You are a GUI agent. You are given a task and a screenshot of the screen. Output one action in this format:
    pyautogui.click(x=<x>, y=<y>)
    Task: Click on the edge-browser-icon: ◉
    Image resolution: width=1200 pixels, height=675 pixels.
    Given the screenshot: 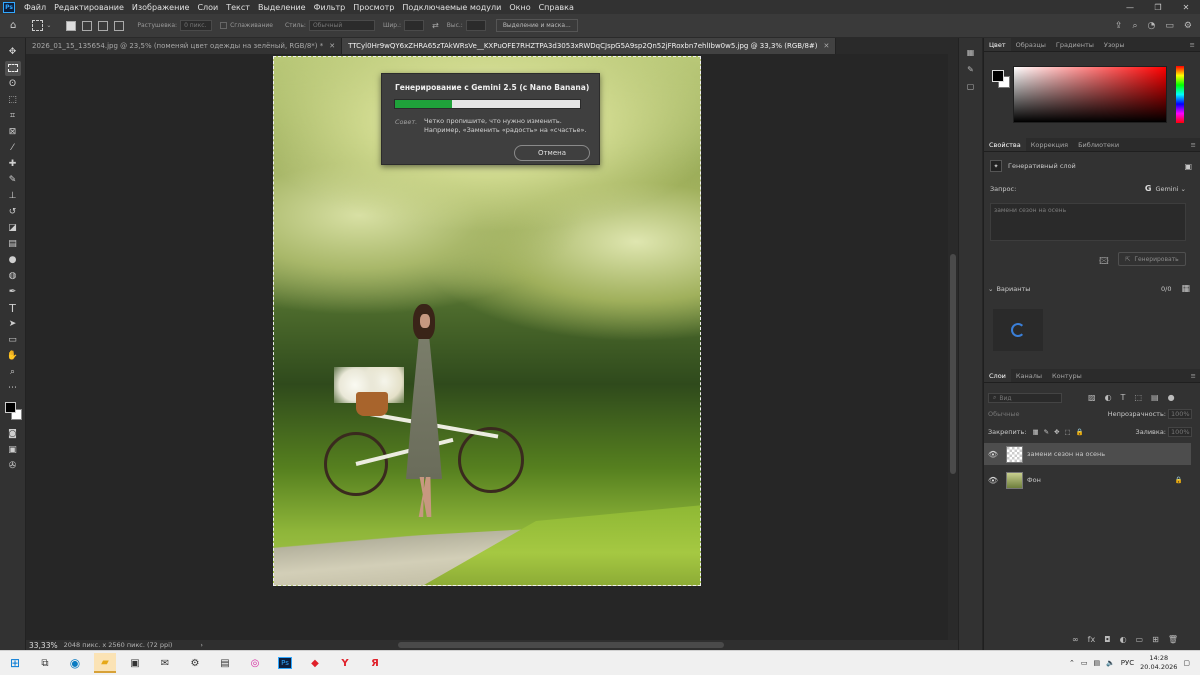 What is the action you would take?
    pyautogui.click(x=75, y=663)
    